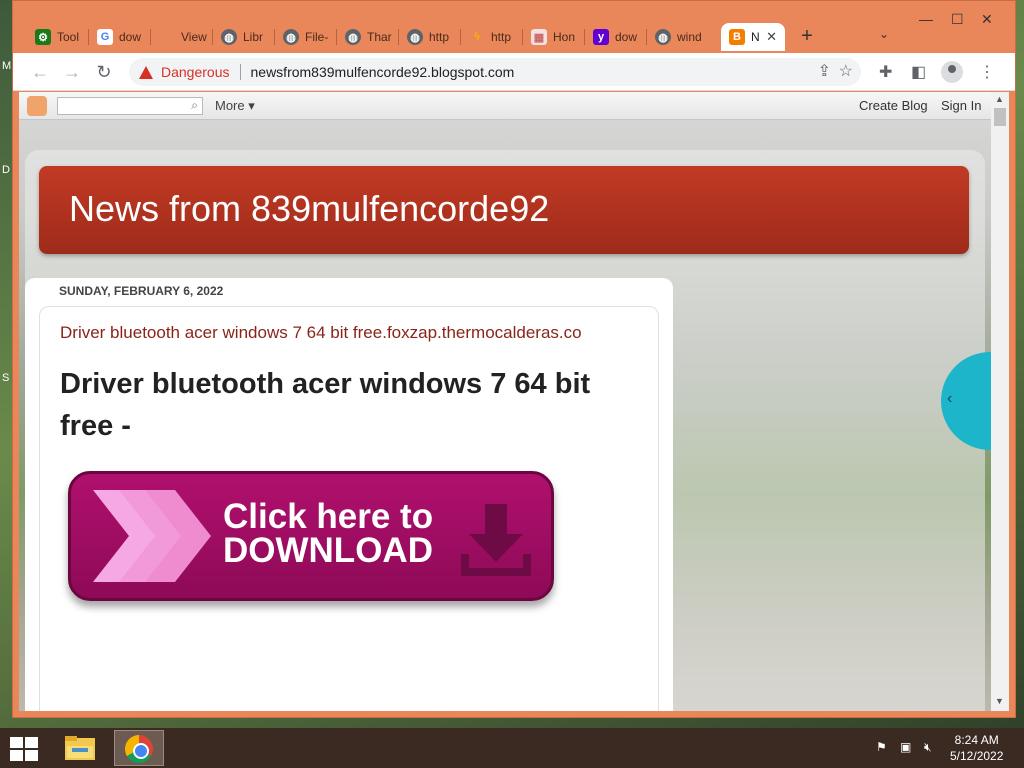 Image resolution: width=1024 pixels, height=768 pixels. What do you see at coordinates (881, 747) in the screenshot?
I see `action-center-flag-icon: ⚑` at bounding box center [881, 747].